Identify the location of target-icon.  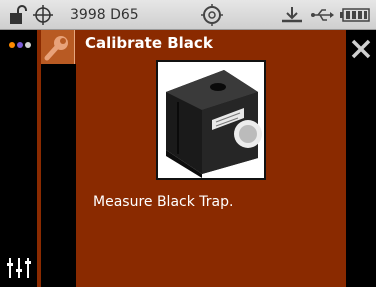
(212, 15).